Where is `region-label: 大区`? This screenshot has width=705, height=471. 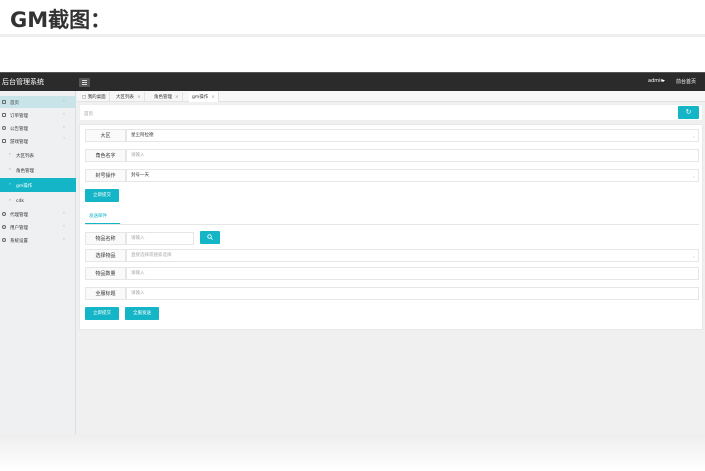 region-label: 大区 is located at coordinates (105, 135).